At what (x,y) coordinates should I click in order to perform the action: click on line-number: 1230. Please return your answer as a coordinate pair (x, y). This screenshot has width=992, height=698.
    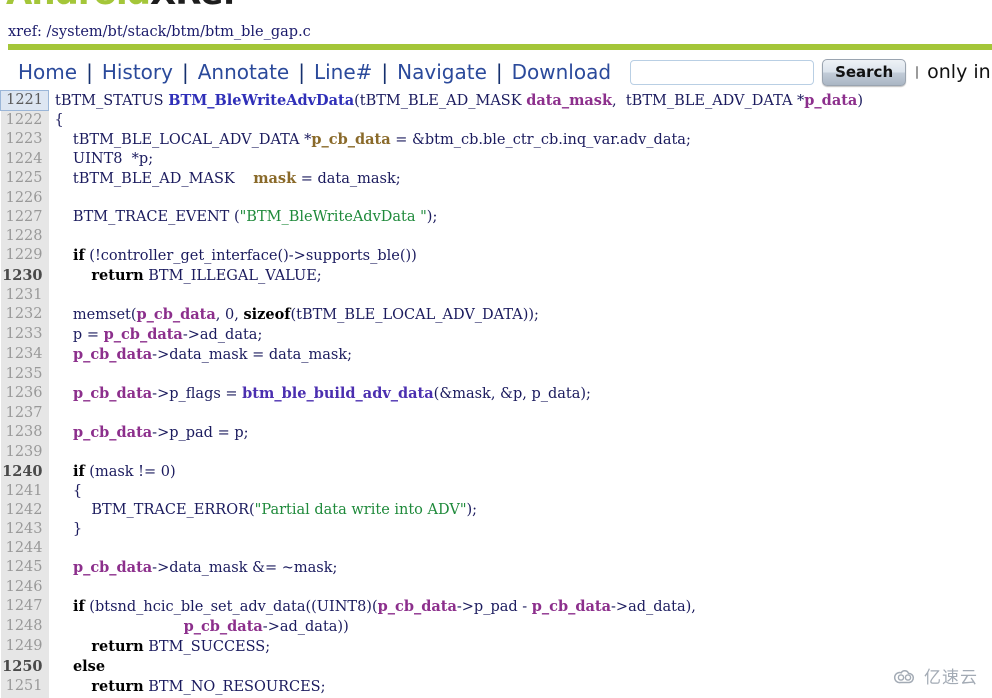
    Looking at the image, I should click on (24, 276).